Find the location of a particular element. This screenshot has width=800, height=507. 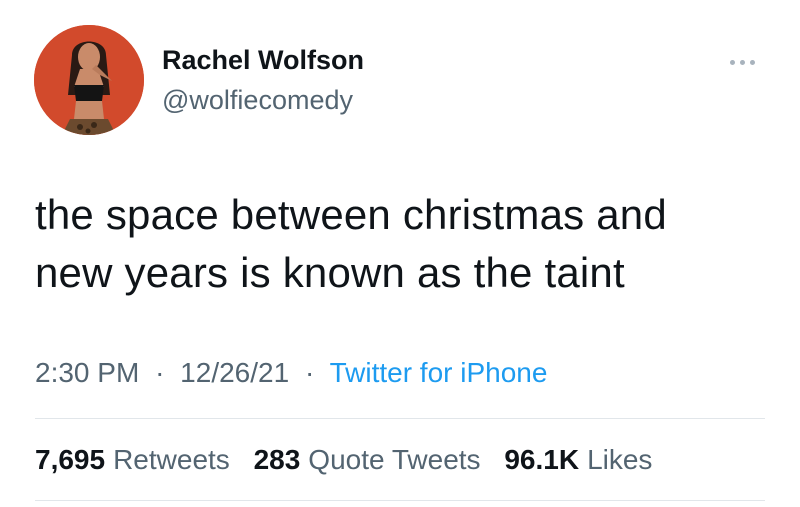

likes-stat: 96.1K Likes is located at coordinates (578, 459).